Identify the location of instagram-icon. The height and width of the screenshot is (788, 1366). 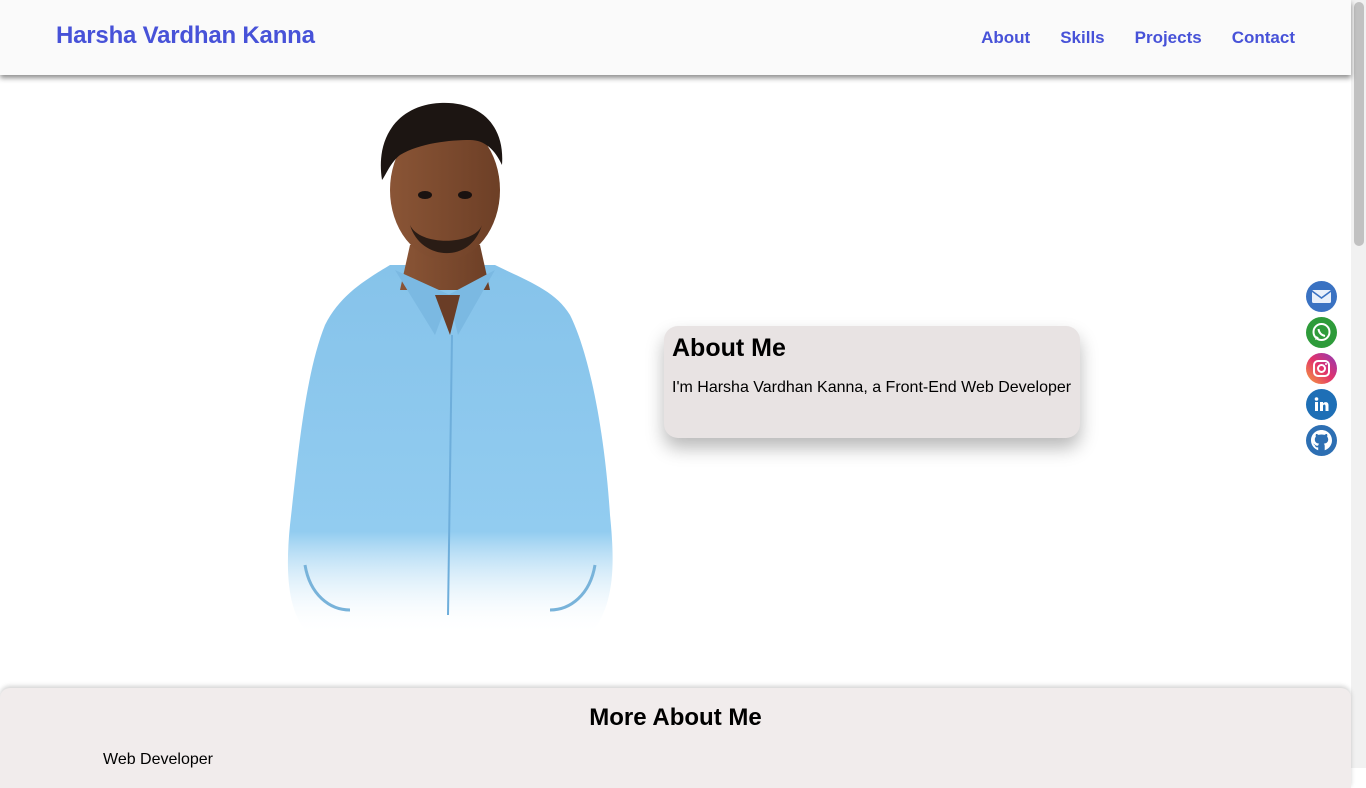
(1321, 368).